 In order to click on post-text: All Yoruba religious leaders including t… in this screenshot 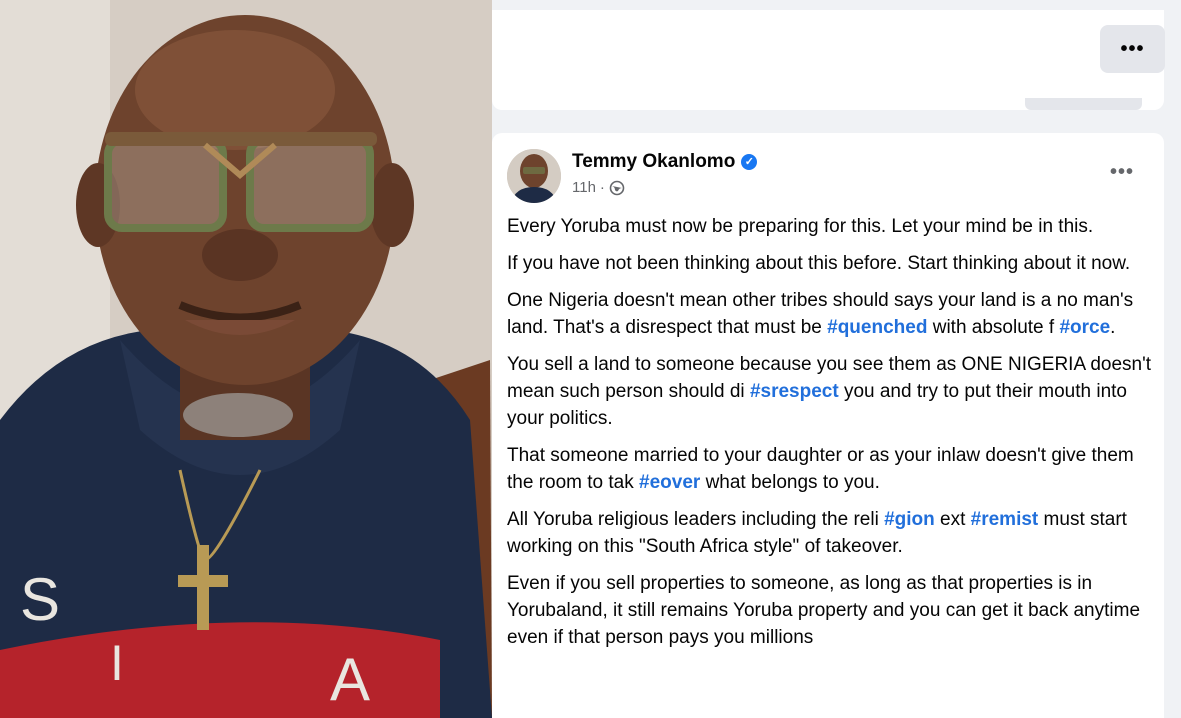, I will do `click(696, 519)`.